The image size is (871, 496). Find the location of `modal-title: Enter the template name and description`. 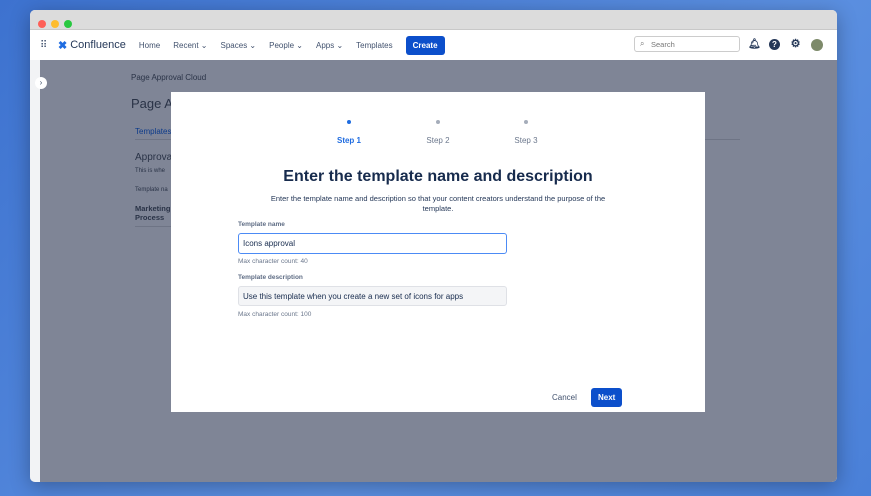

modal-title: Enter the template name and description is located at coordinates (438, 176).